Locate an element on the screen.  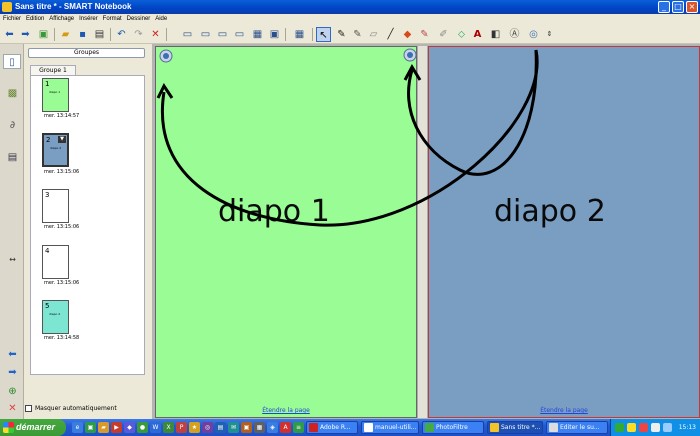
quicklaunch-app-icon: ◈ is located at coordinates (272, 427).